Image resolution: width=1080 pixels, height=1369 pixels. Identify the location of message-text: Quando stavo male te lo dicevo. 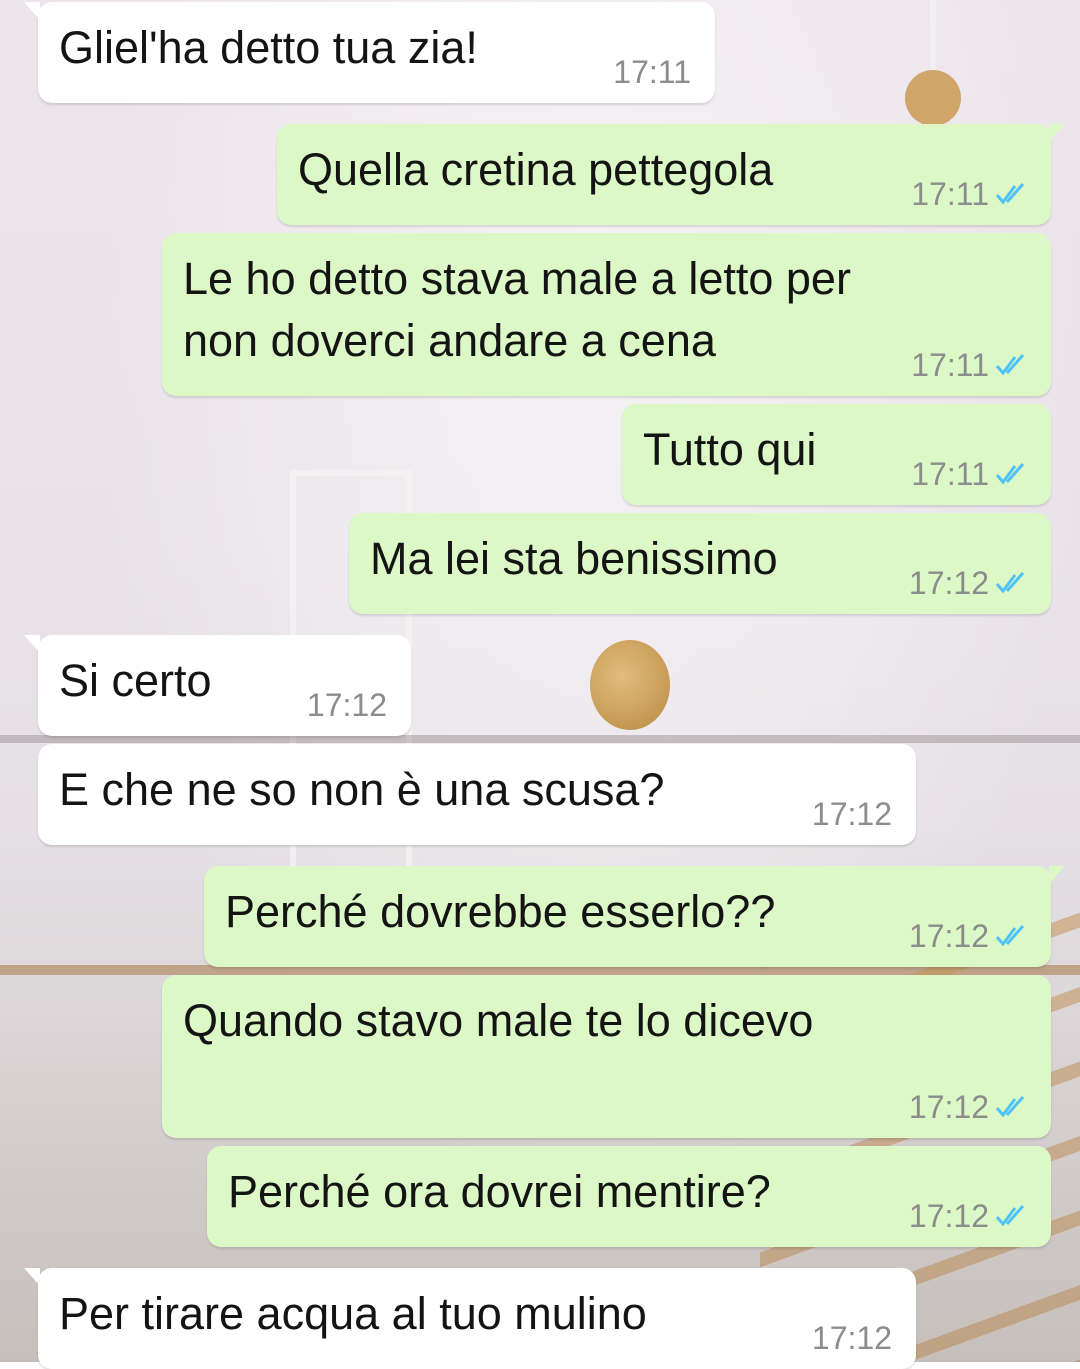
(498, 1020).